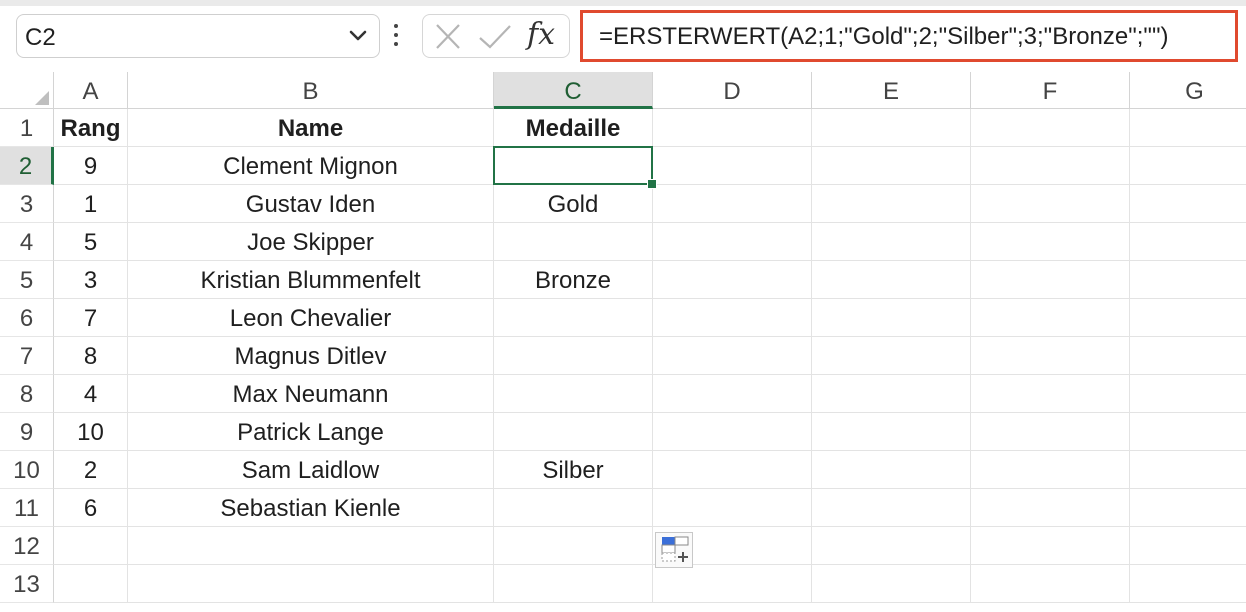 The image size is (1246, 612). What do you see at coordinates (311, 90) in the screenshot?
I see `column-header-b: B` at bounding box center [311, 90].